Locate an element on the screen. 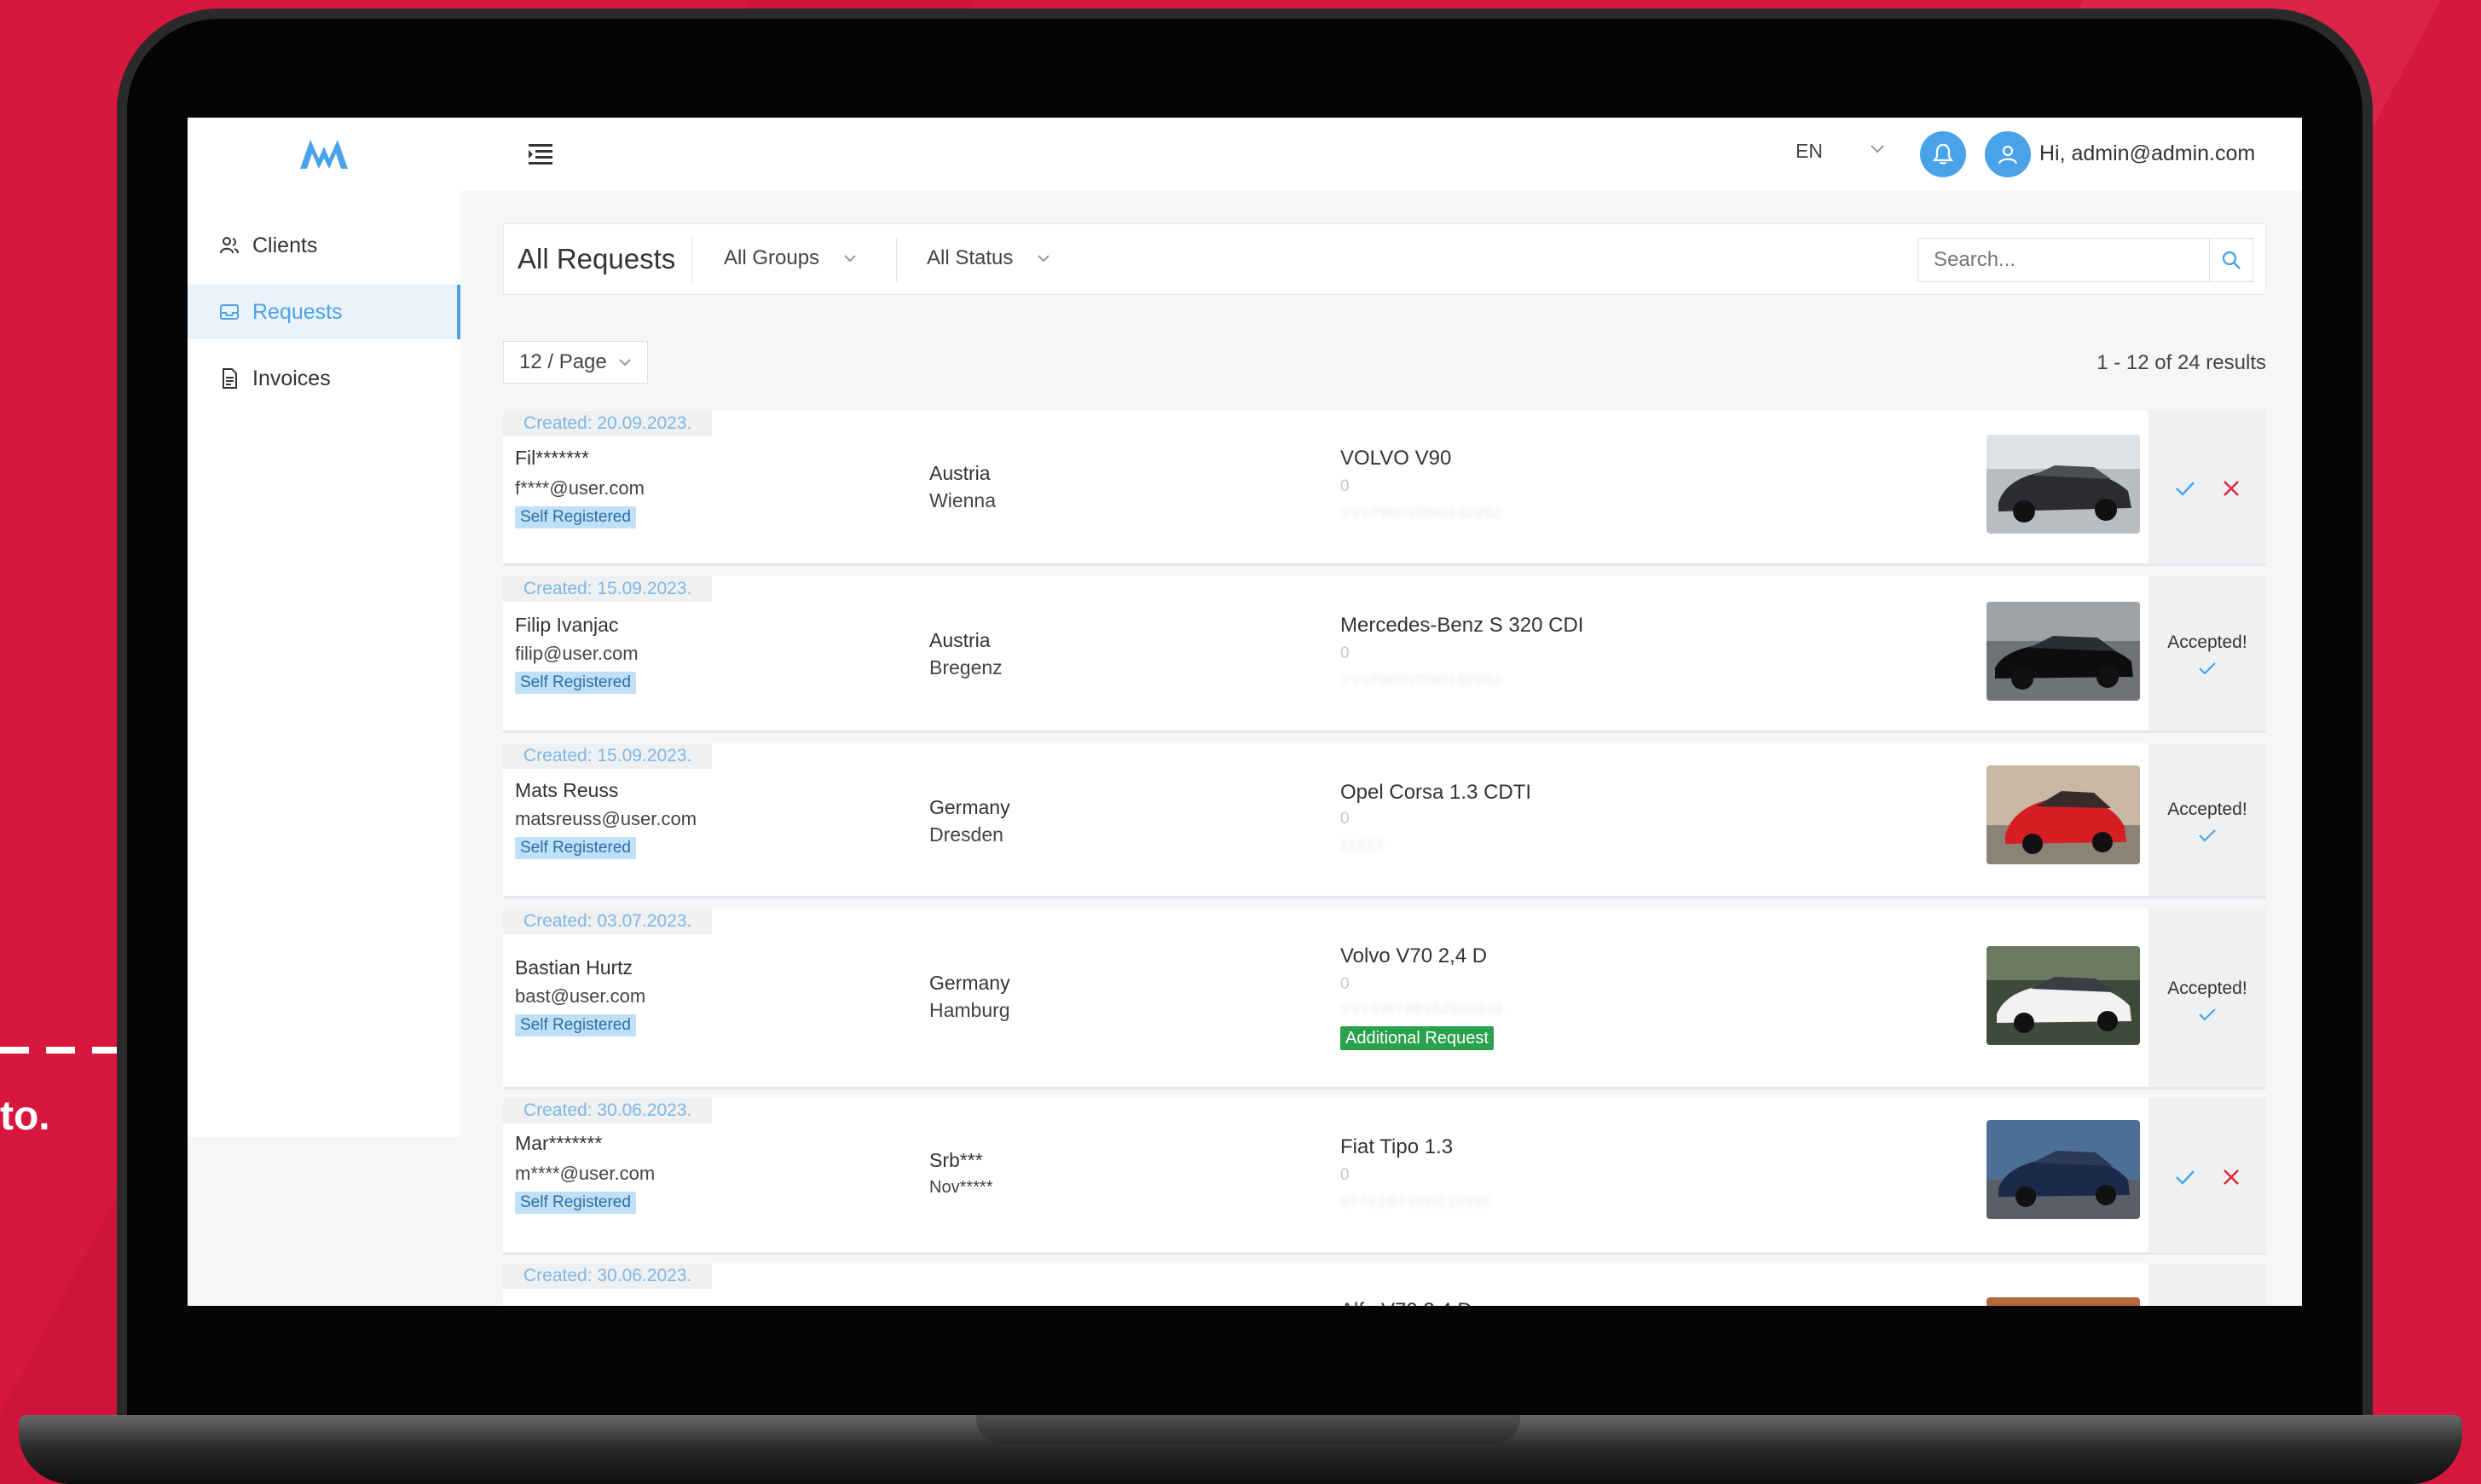 This screenshot has height=1484, width=2481. vehicle-name: VOLVO V90 is located at coordinates (1396, 458).